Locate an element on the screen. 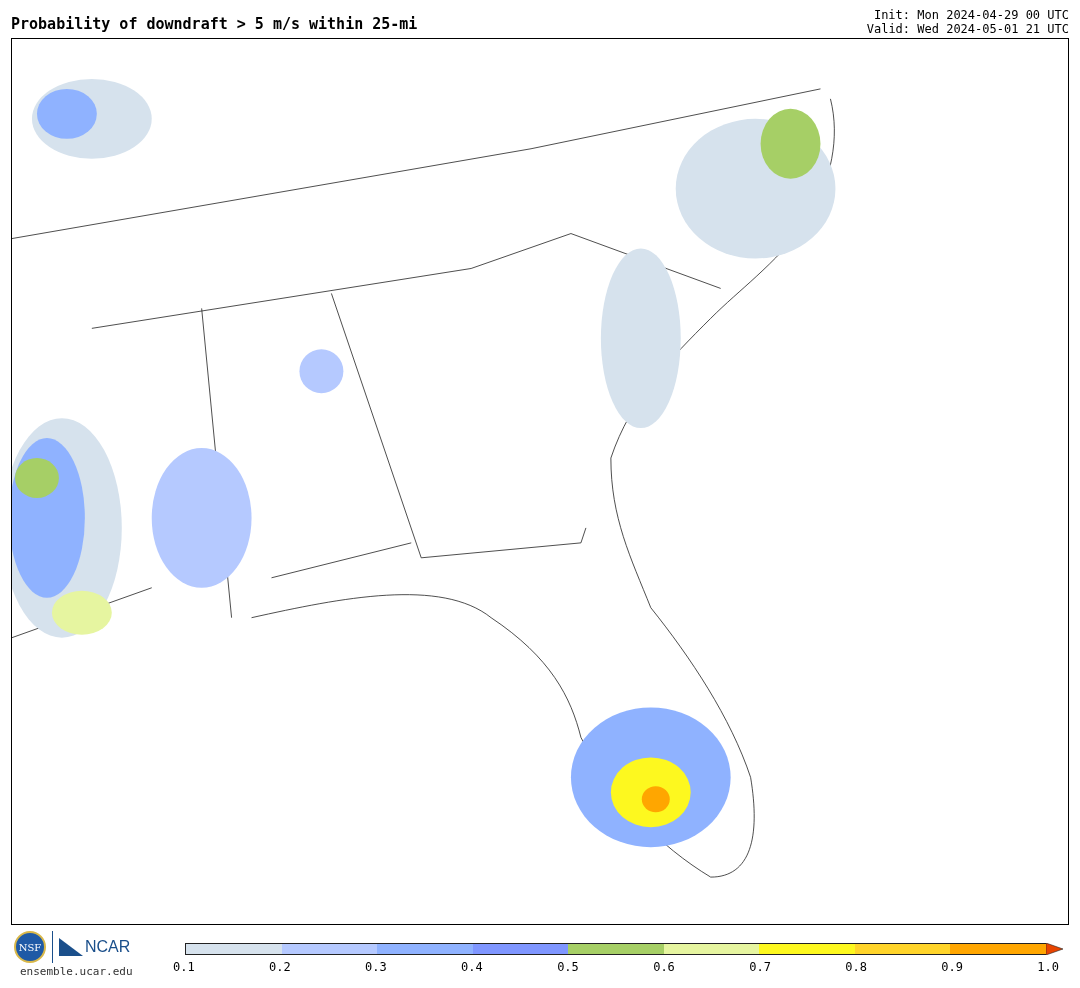 Image resolution: width=1080 pixels, height=988 pixels. colorbar-tick-label: 1.0 is located at coordinates (1048, 967).